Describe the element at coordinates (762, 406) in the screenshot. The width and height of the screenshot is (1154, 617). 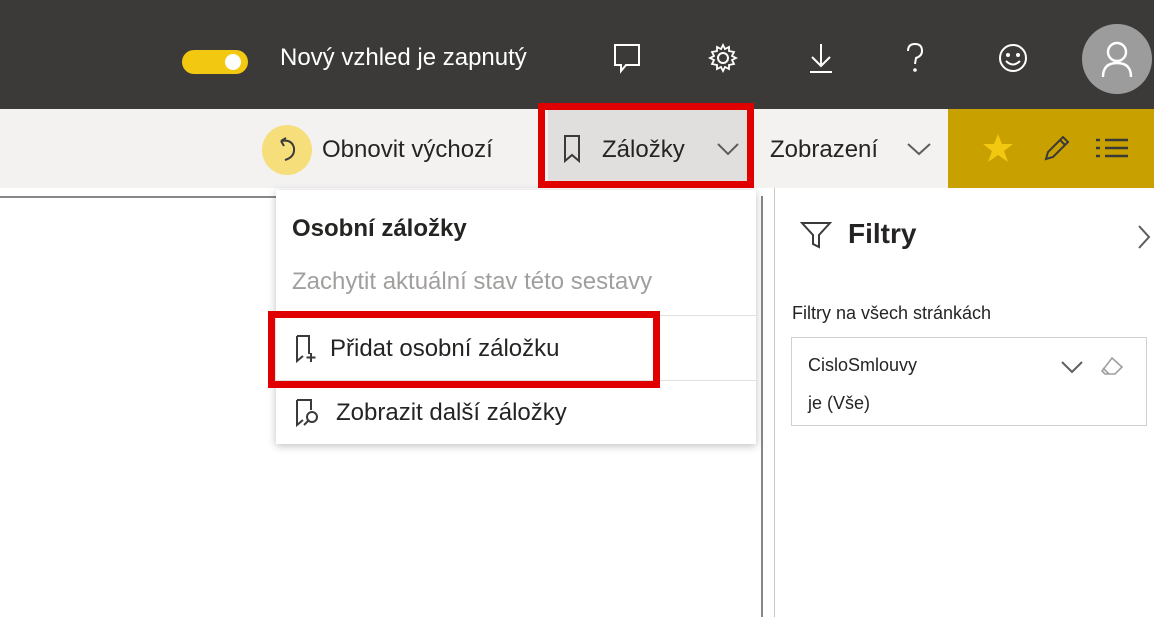
I see `pane-divider` at that location.